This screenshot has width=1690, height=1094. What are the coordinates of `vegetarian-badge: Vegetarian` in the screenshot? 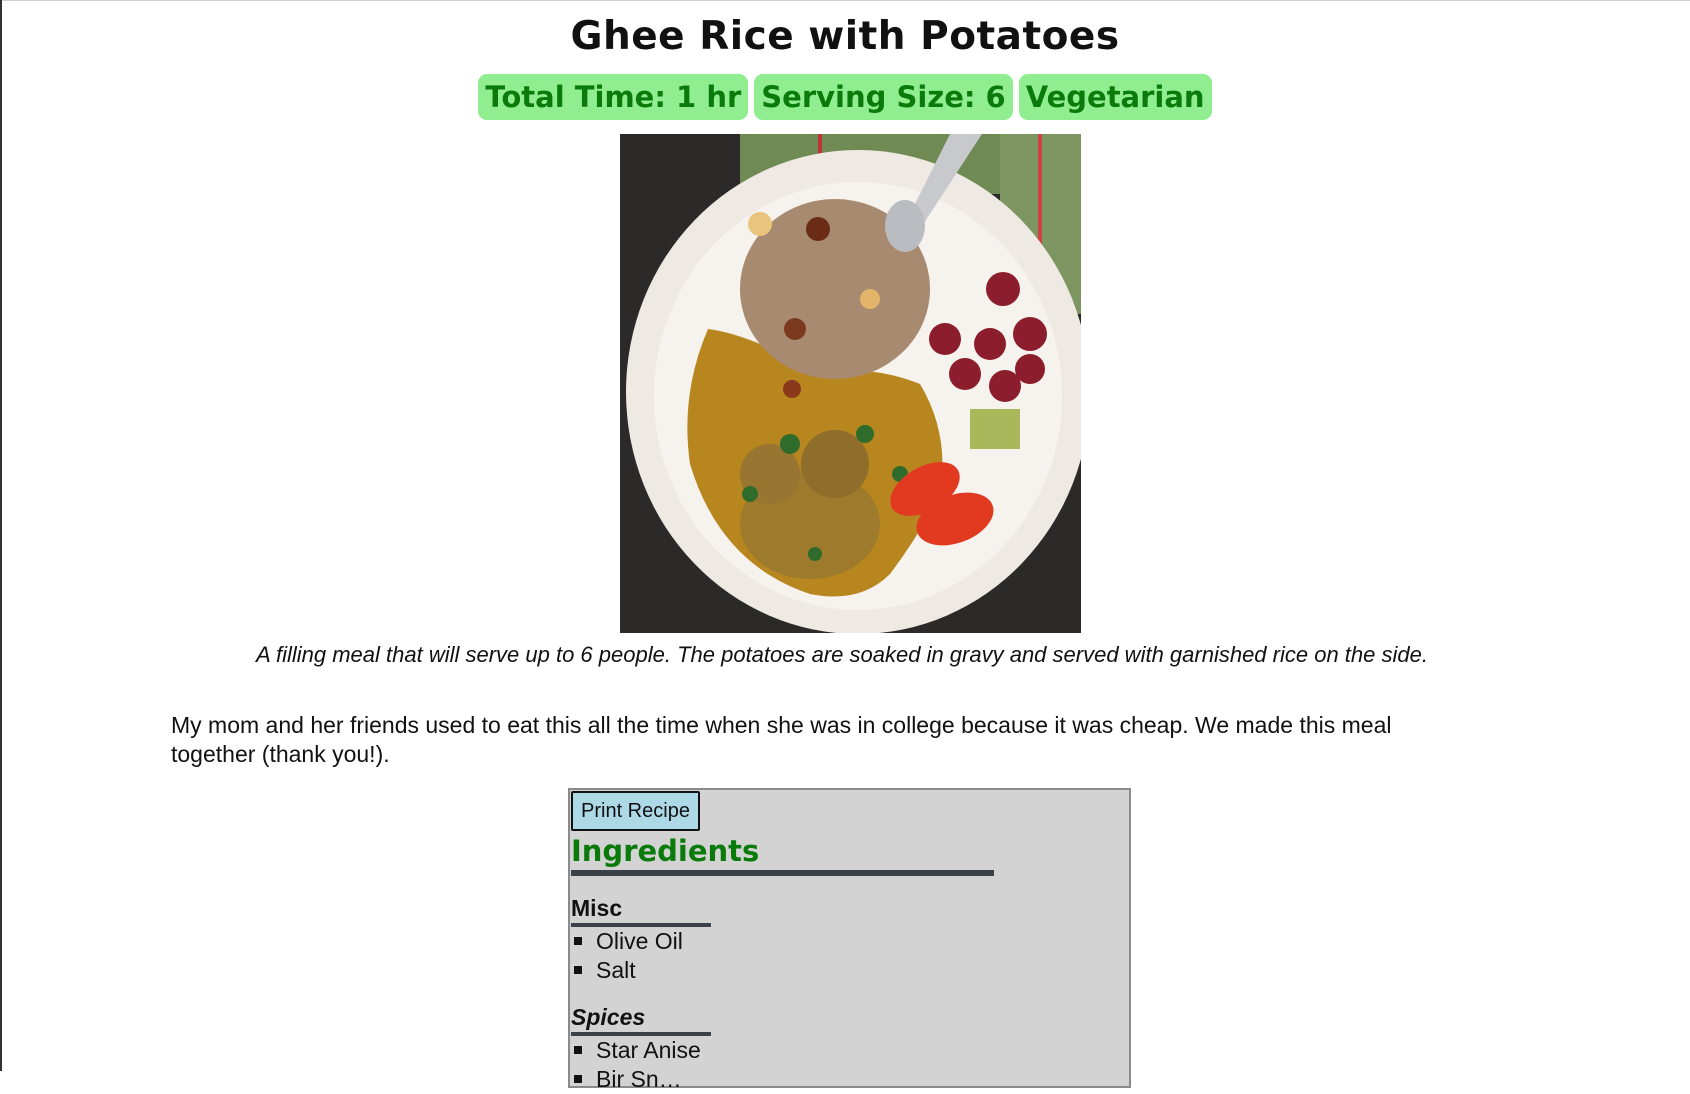 It's located at (1115, 97).